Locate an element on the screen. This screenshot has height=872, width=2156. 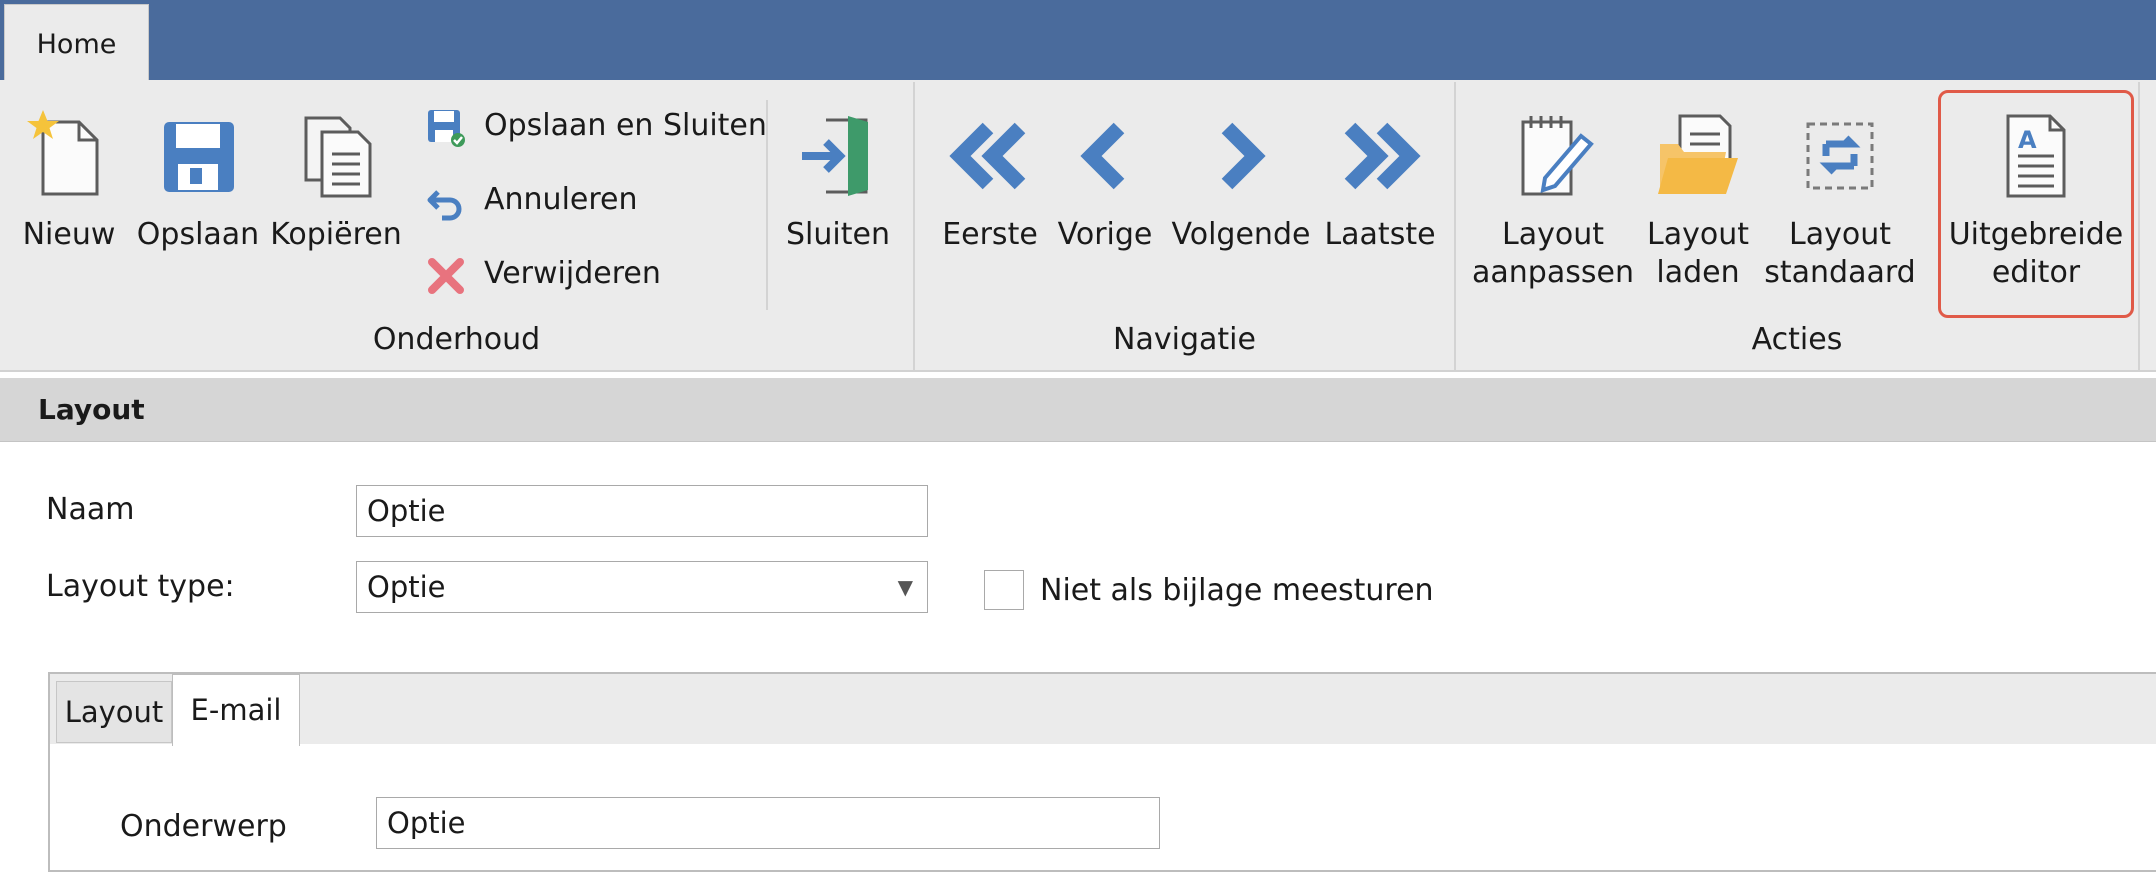
delete-button: Verwijderen is located at coordinates (591, 274).